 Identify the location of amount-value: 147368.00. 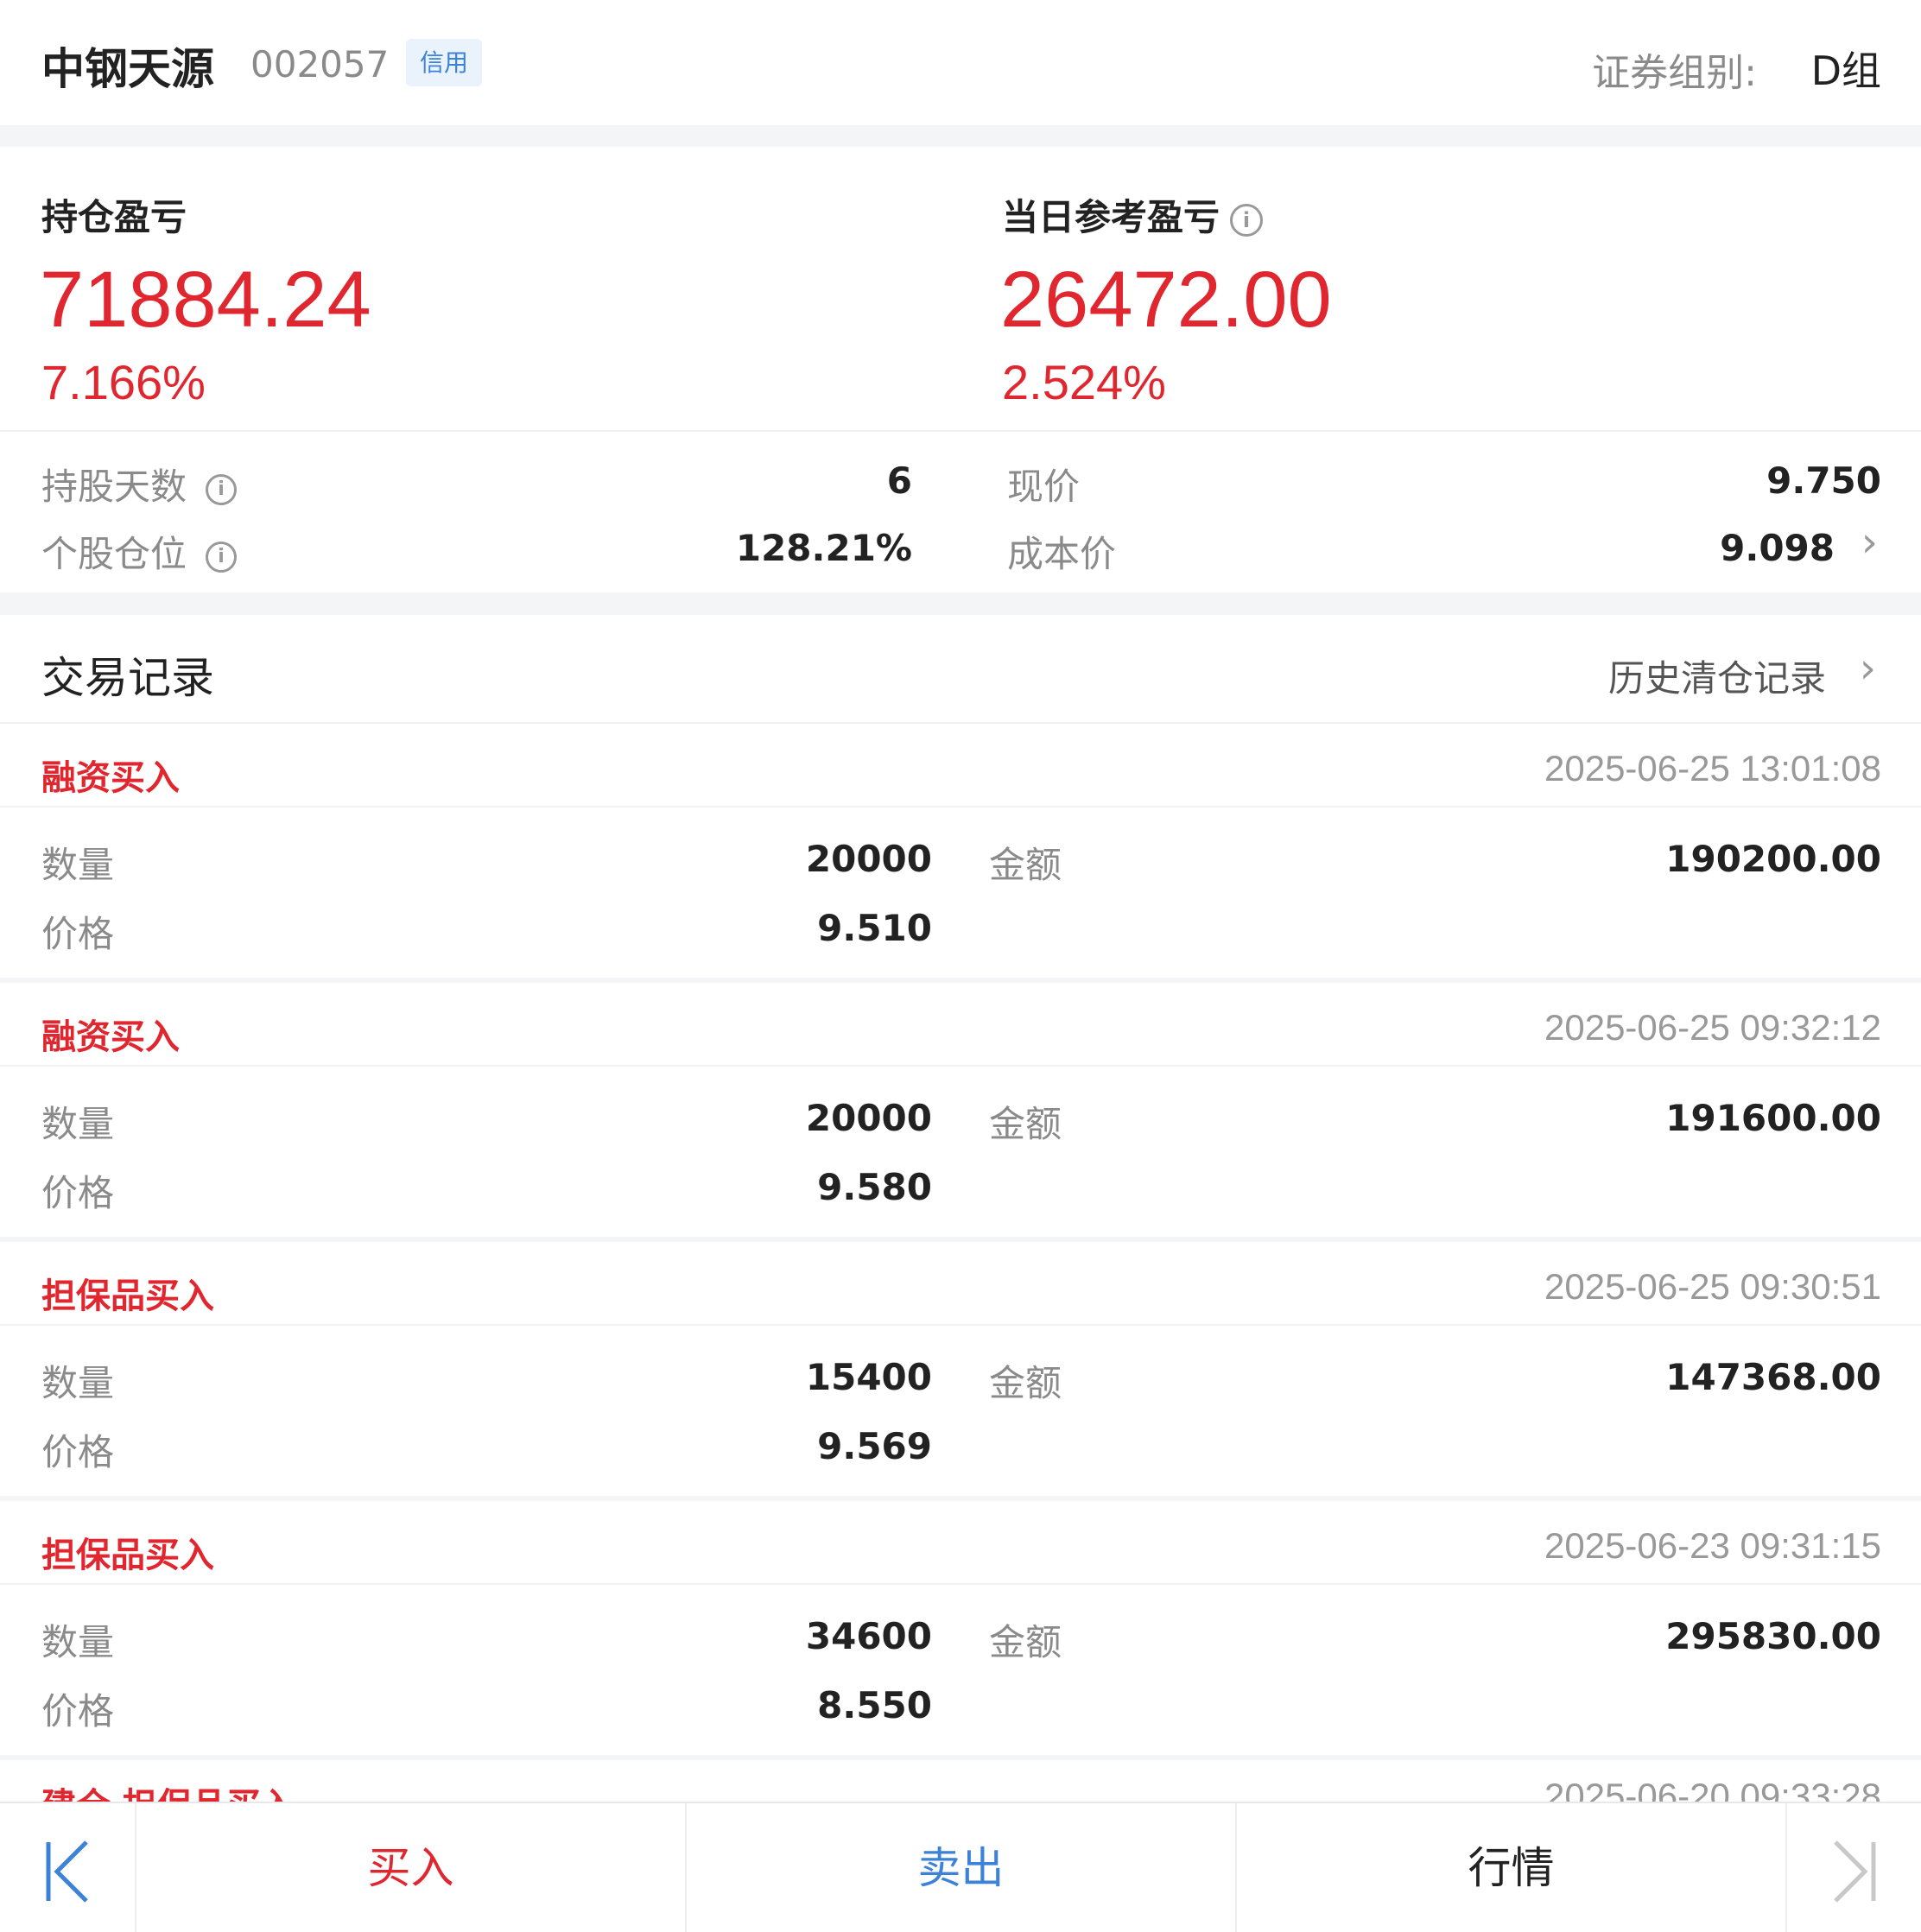
(1773, 1377).